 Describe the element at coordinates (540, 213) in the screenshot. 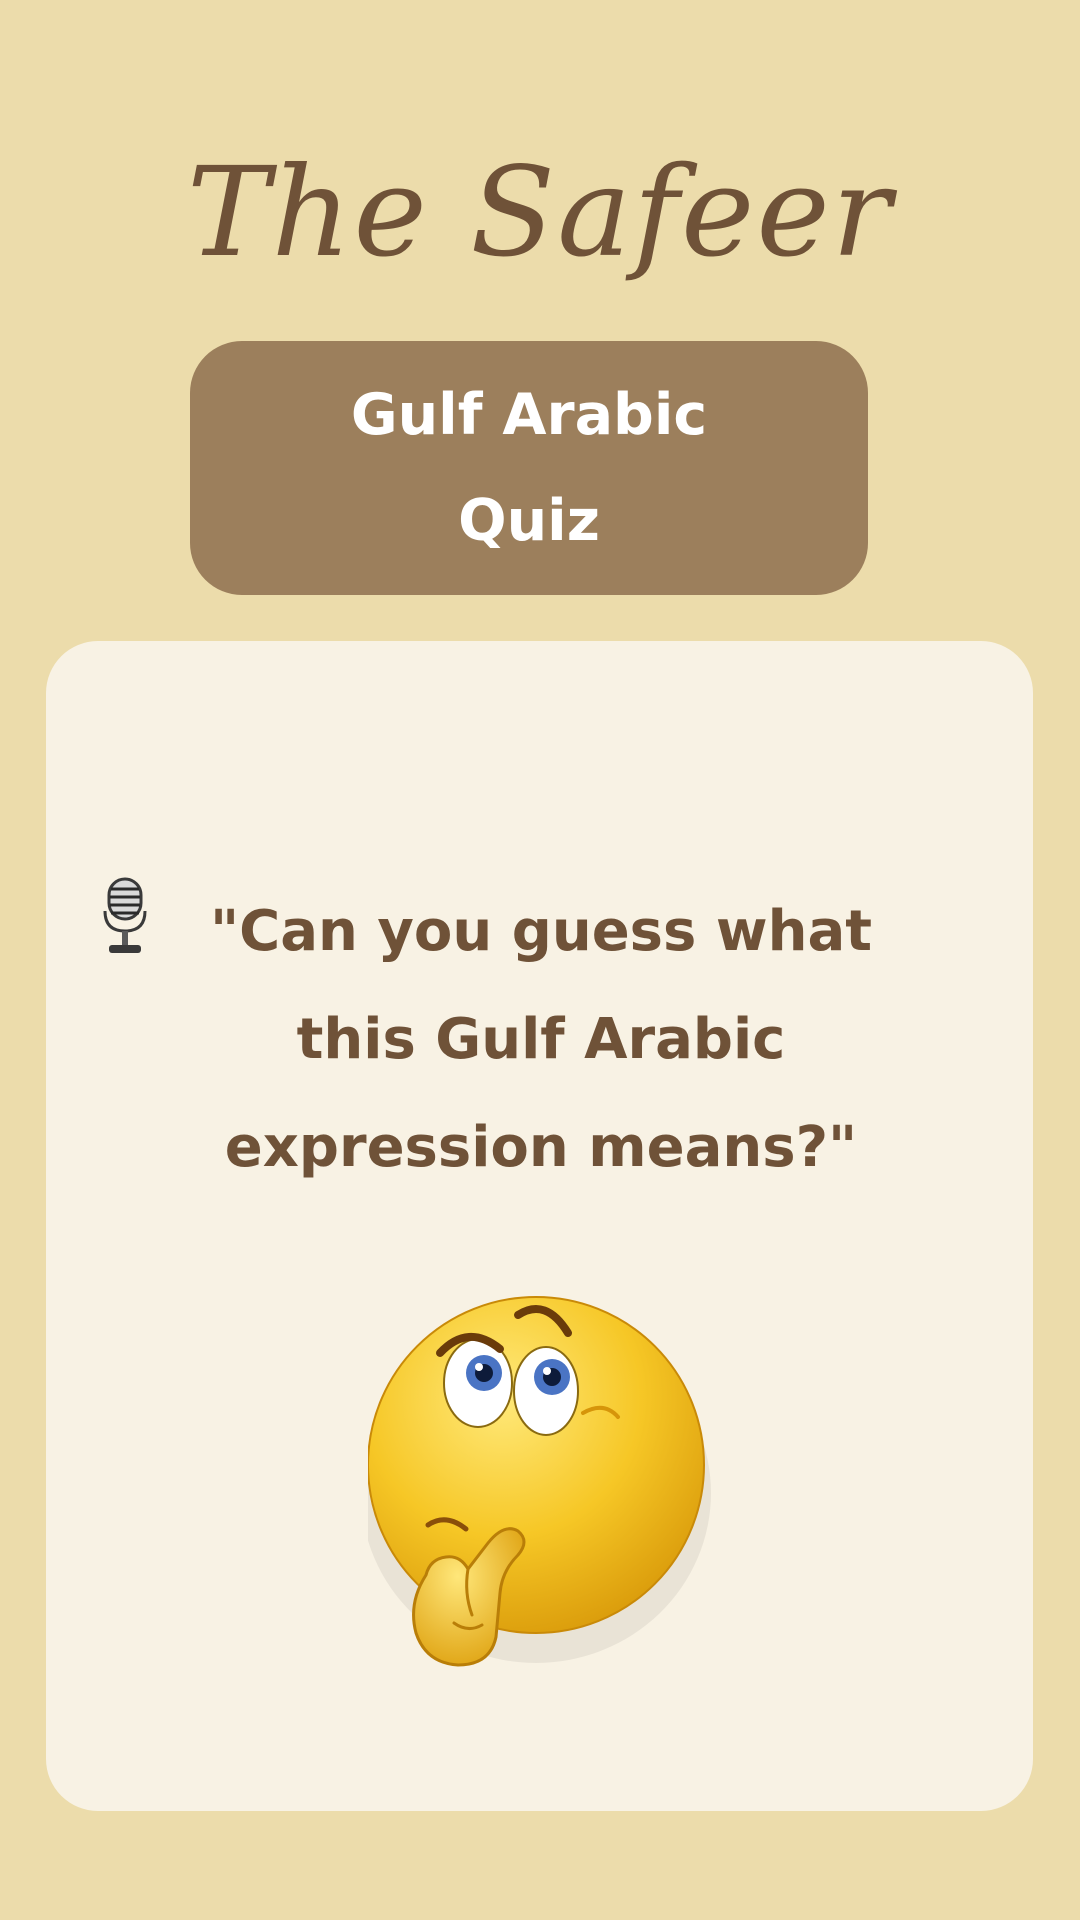

I see `brand-title: The Safeer` at that location.